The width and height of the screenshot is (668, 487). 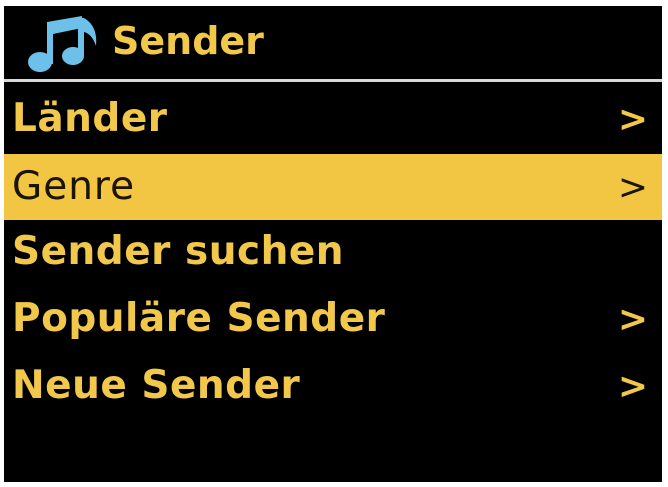 What do you see at coordinates (333, 80) in the screenshot?
I see `header-divider` at bounding box center [333, 80].